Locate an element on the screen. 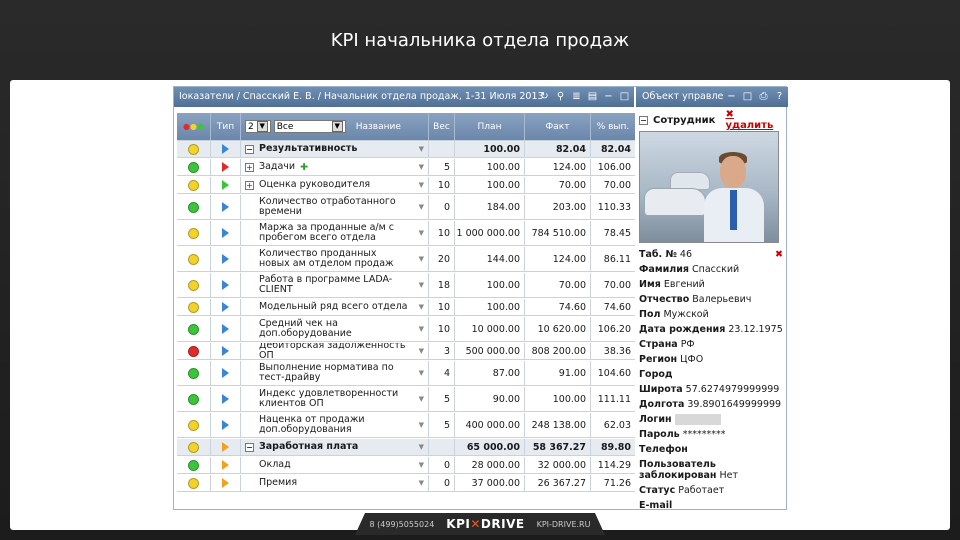  refresh-icon: ↻ is located at coordinates (544, 97).